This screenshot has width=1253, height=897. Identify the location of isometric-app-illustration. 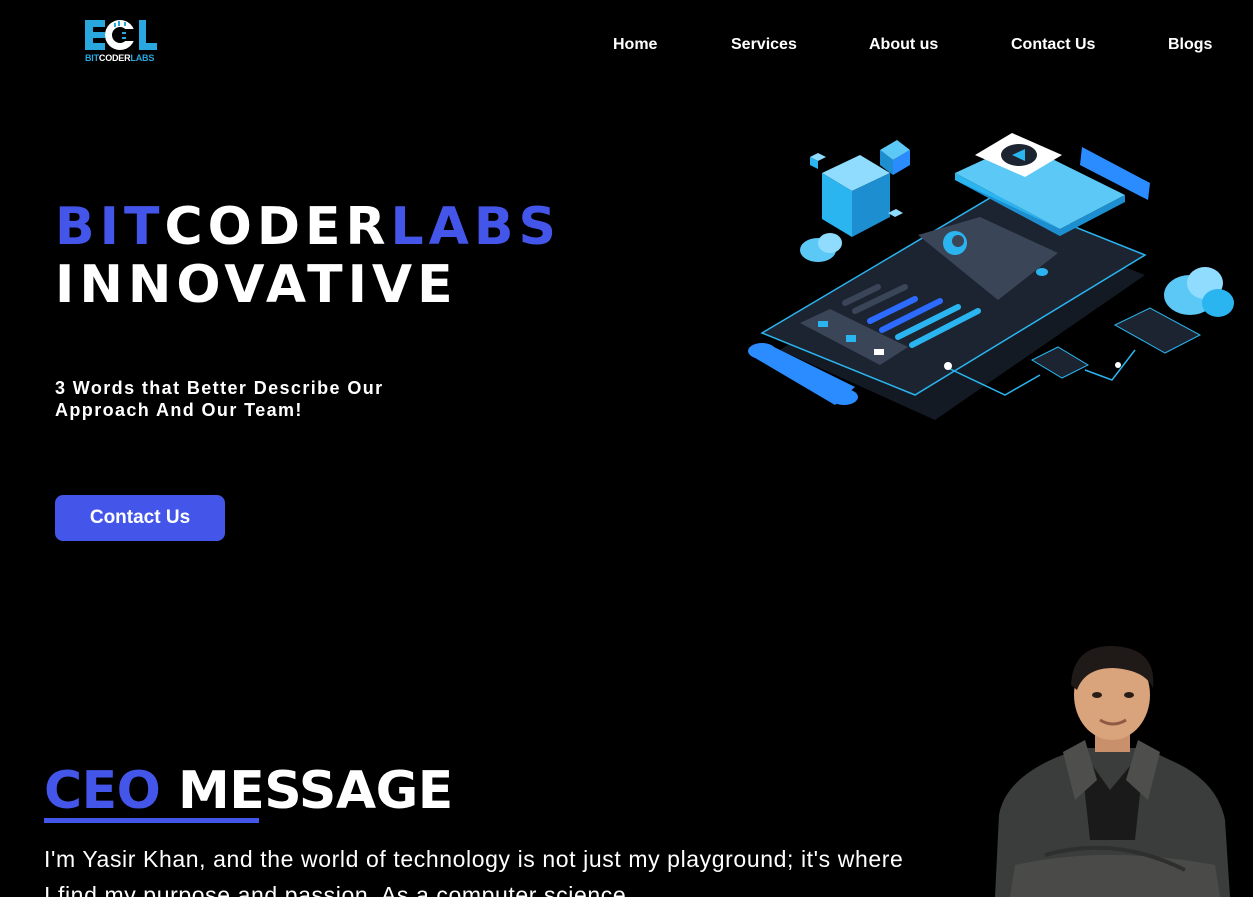
(991, 276).